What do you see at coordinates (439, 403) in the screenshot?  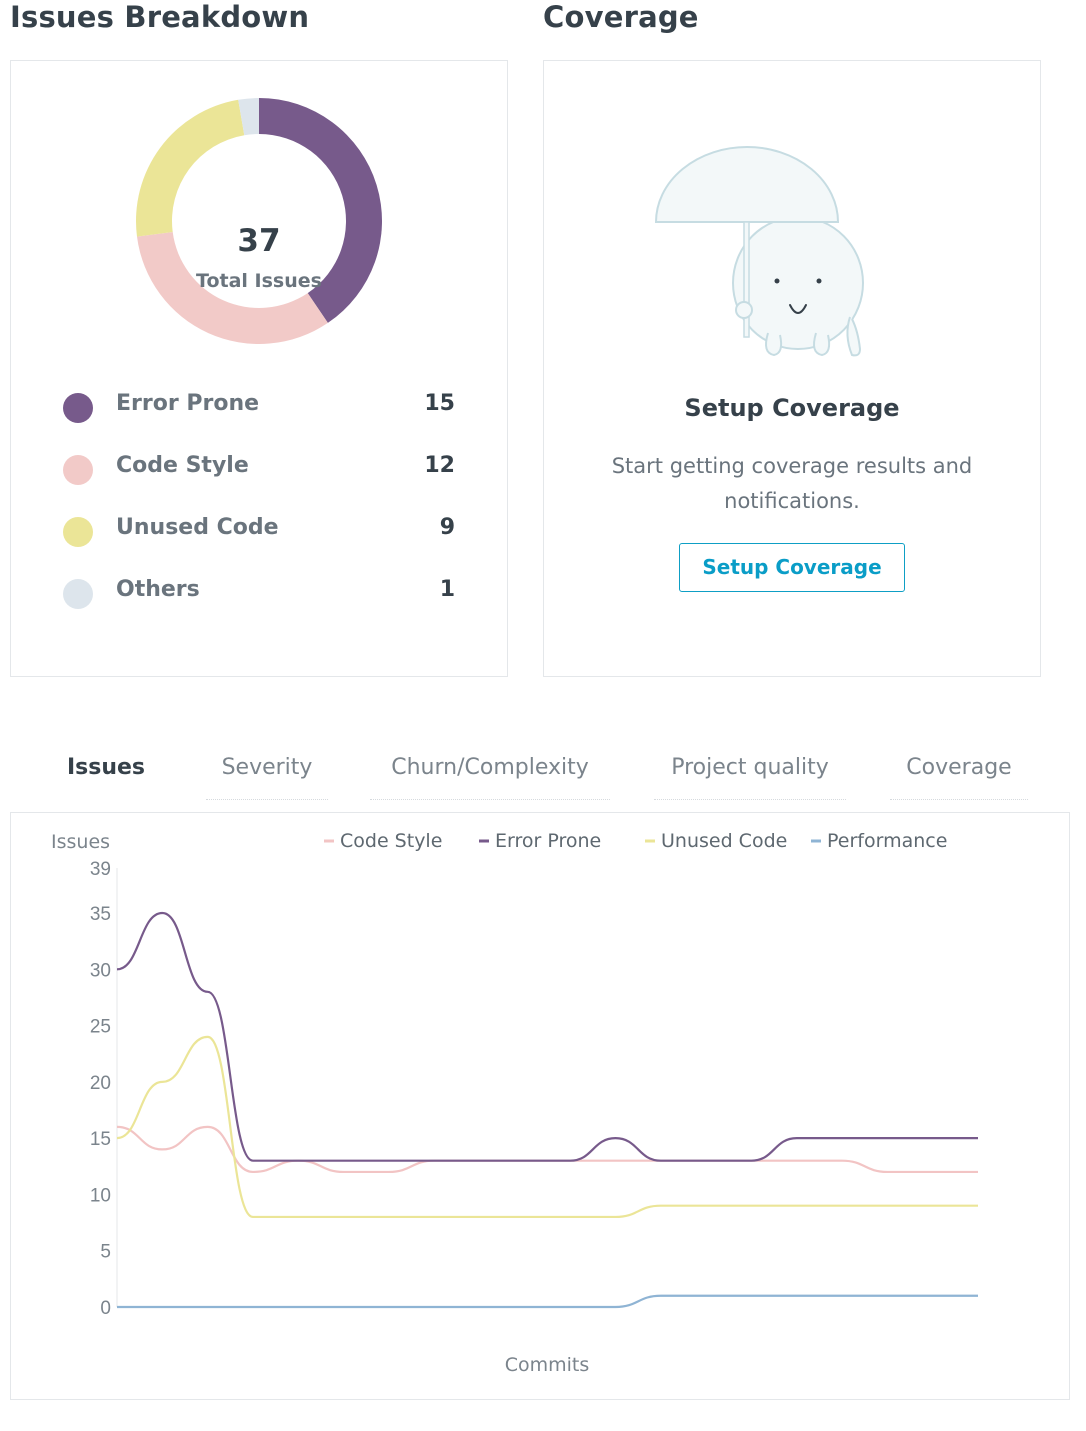 I see `legend-value: 15` at bounding box center [439, 403].